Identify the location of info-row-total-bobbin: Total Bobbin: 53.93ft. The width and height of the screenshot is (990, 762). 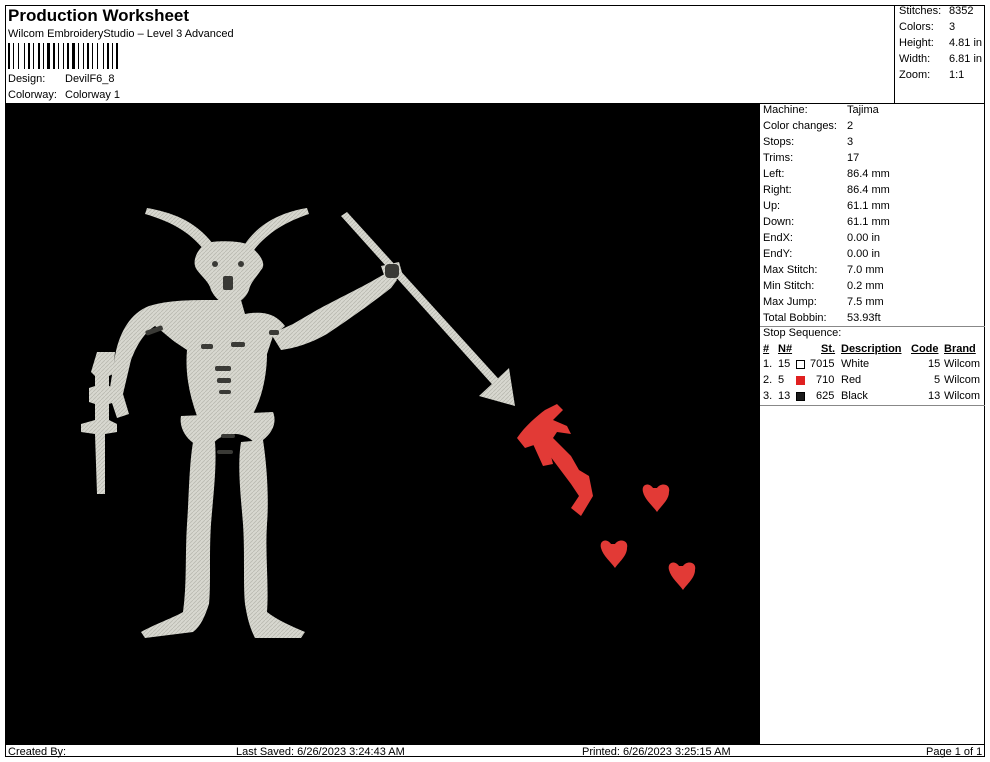
(873, 319).